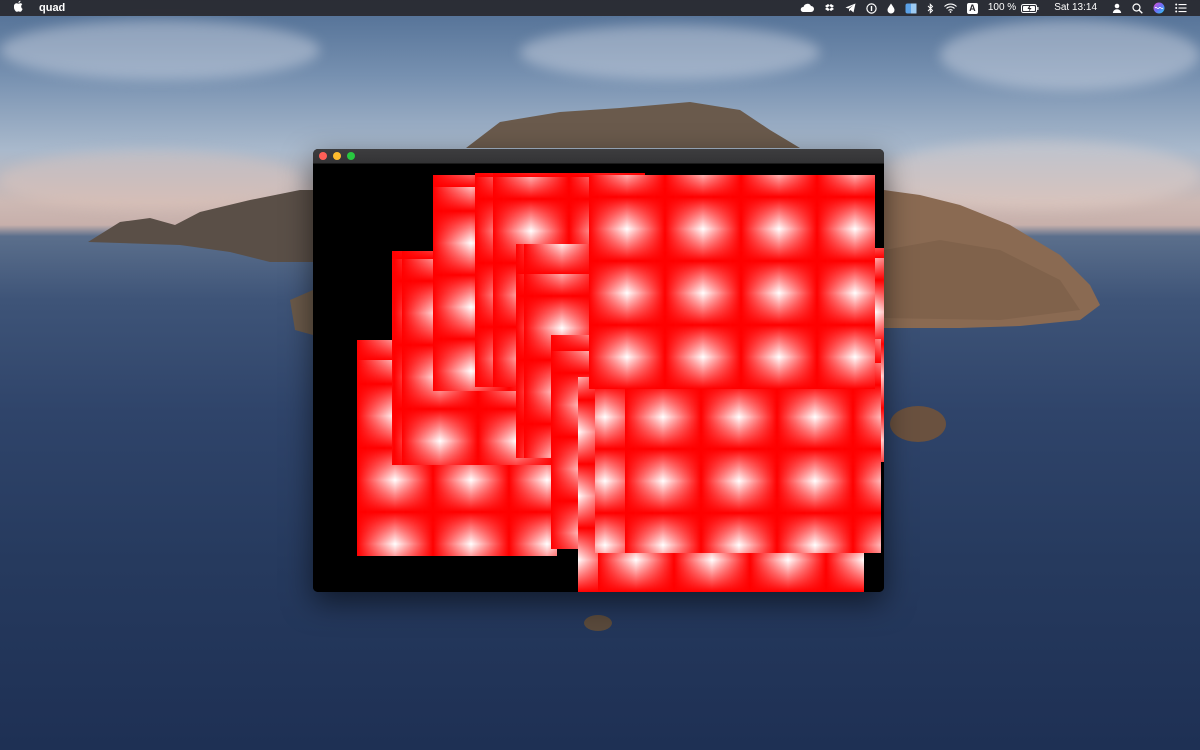  What do you see at coordinates (1030, 8) in the screenshot?
I see `battery-icon` at bounding box center [1030, 8].